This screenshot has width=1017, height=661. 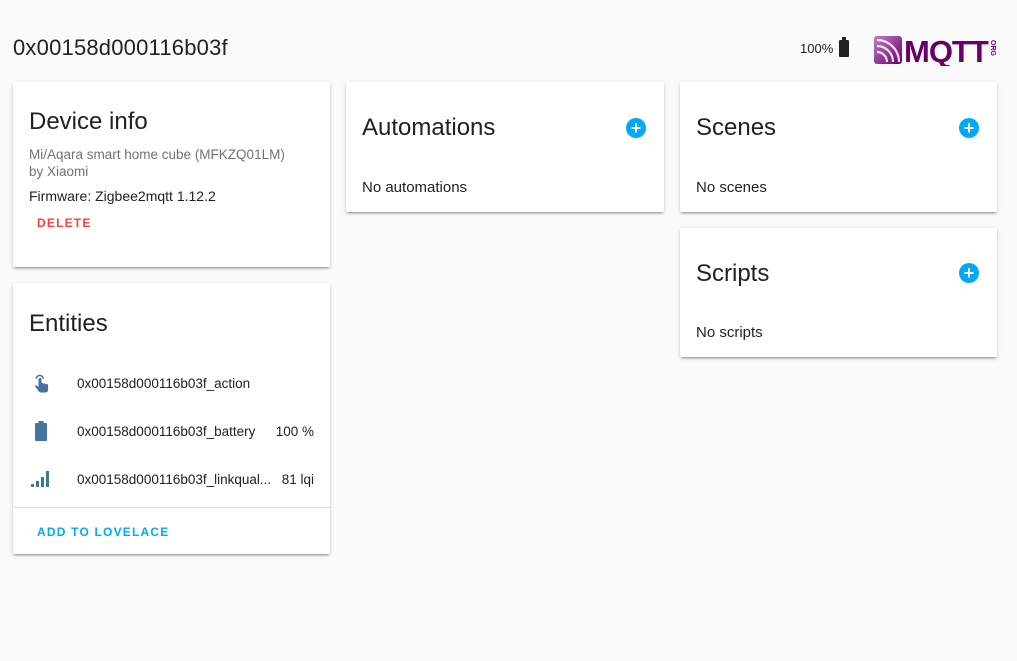 What do you see at coordinates (992, 48) in the screenshot?
I see `mqtt-logo-suffix: ORG` at bounding box center [992, 48].